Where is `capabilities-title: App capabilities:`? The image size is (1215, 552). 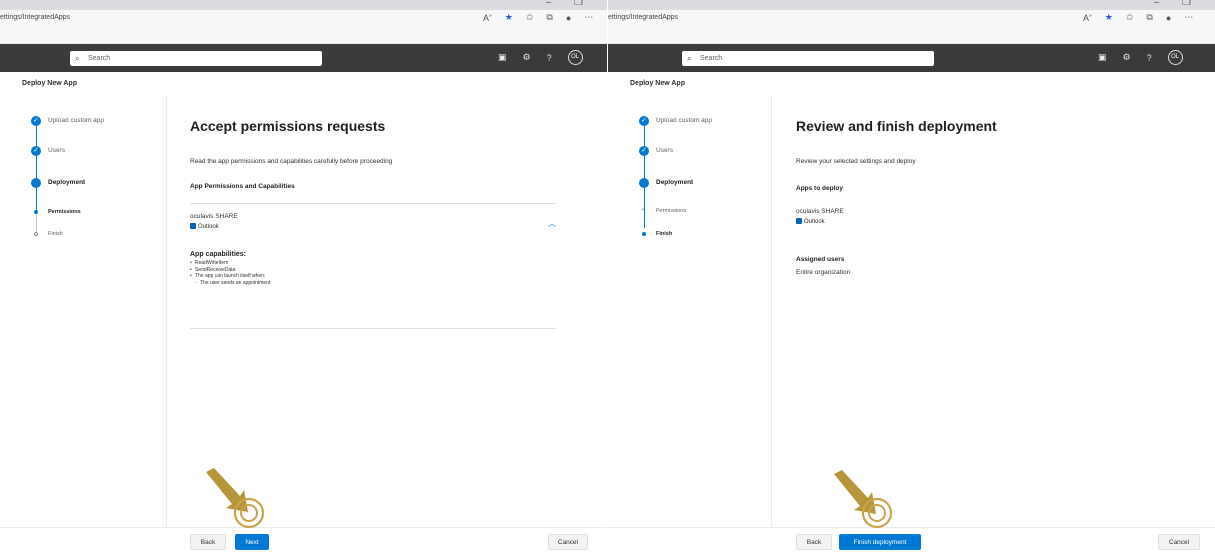 capabilities-title: App capabilities: is located at coordinates (218, 254).